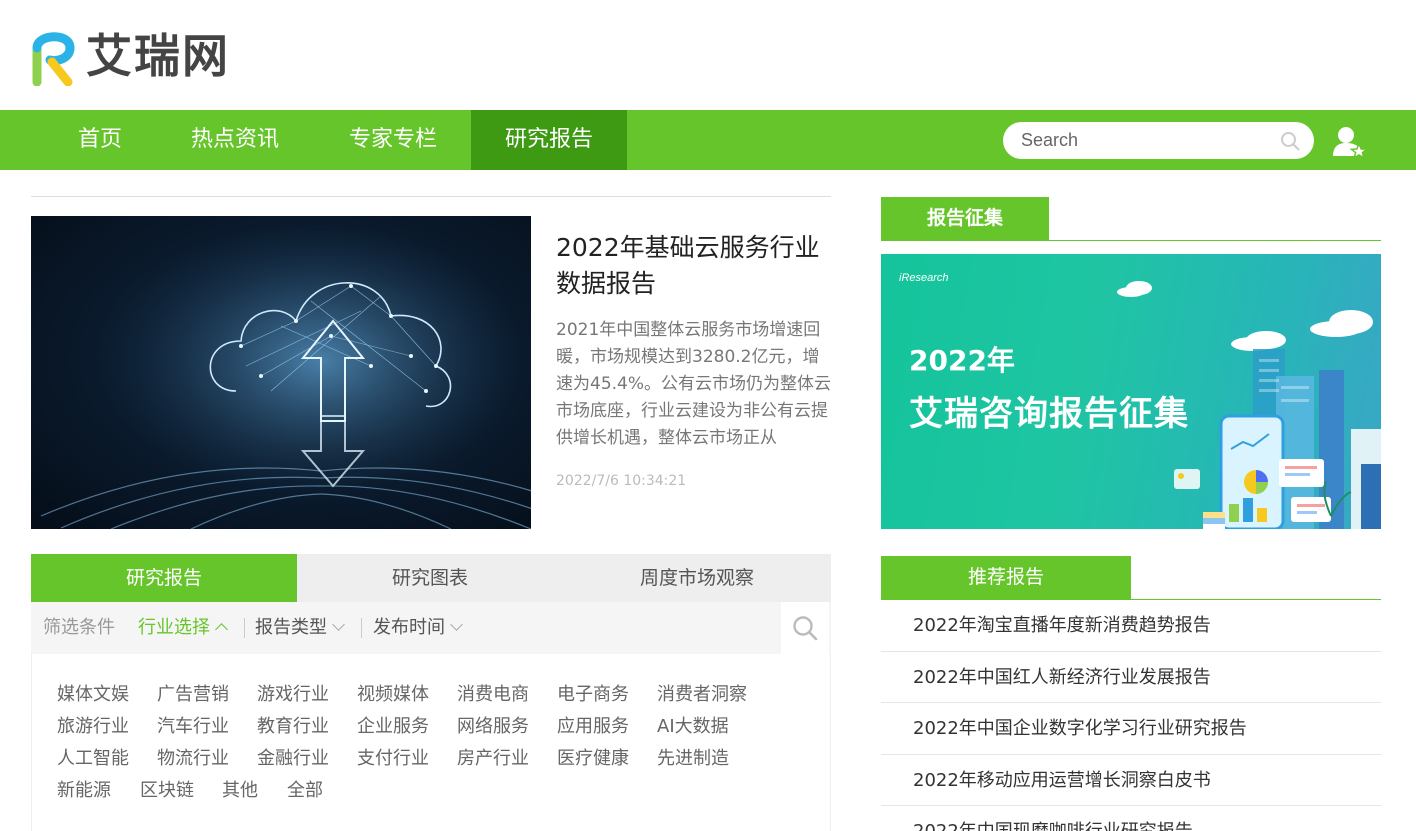  Describe the element at coordinates (1249, 405) in the screenshot. I see `city-illustration-icon` at that location.